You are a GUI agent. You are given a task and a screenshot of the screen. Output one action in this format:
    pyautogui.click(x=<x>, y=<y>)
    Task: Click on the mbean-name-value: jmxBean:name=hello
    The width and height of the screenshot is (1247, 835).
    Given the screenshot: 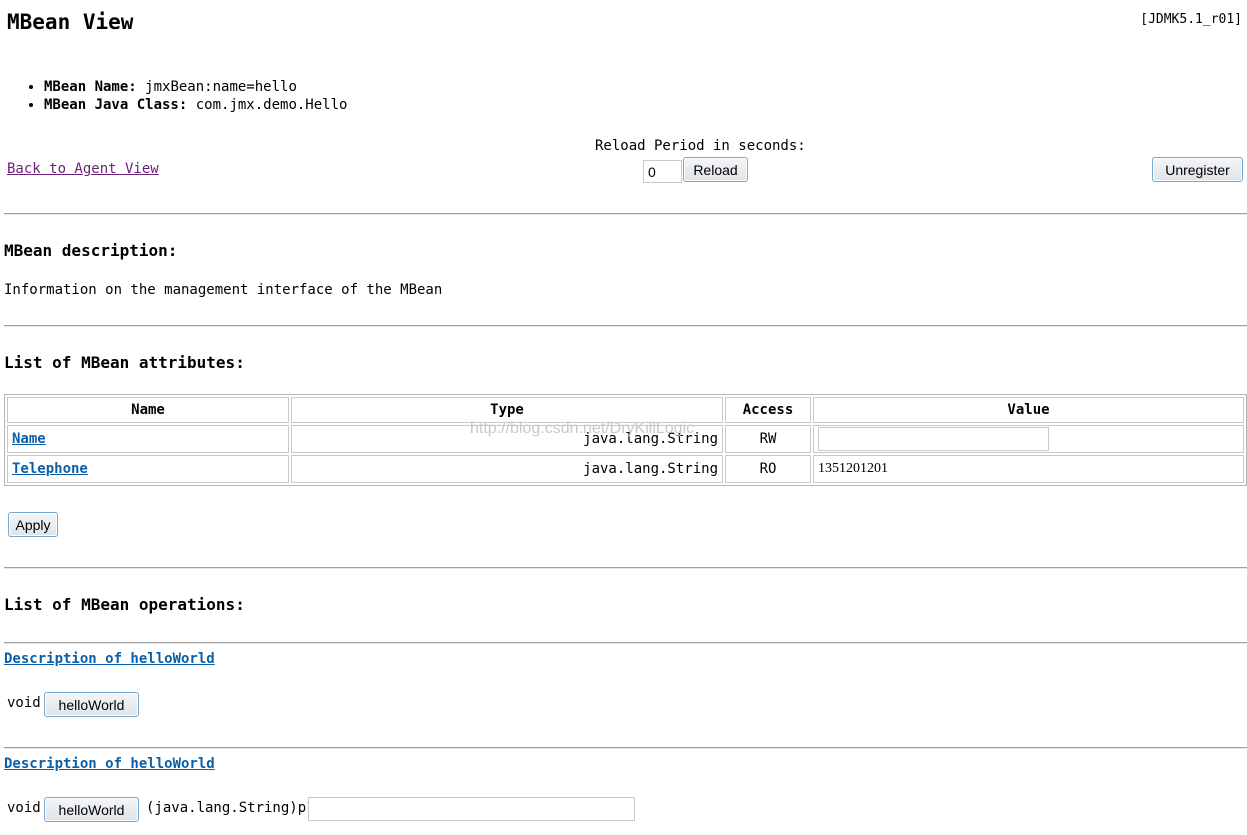 What is the action you would take?
    pyautogui.click(x=221, y=87)
    